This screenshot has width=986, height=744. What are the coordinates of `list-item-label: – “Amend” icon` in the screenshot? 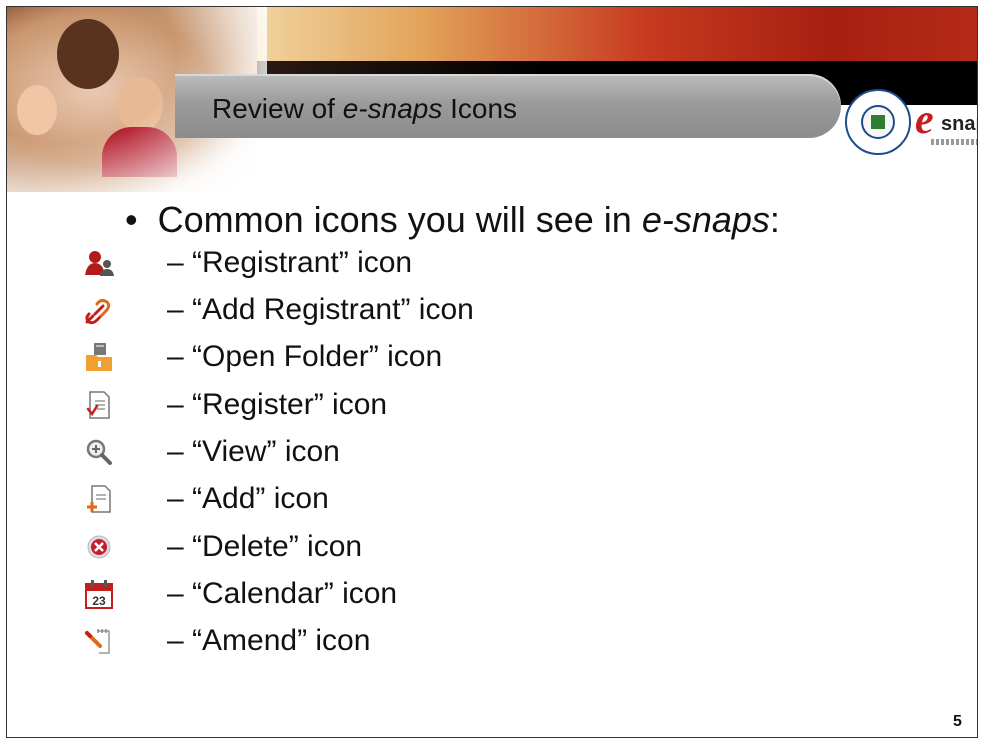 It's located at (269, 640).